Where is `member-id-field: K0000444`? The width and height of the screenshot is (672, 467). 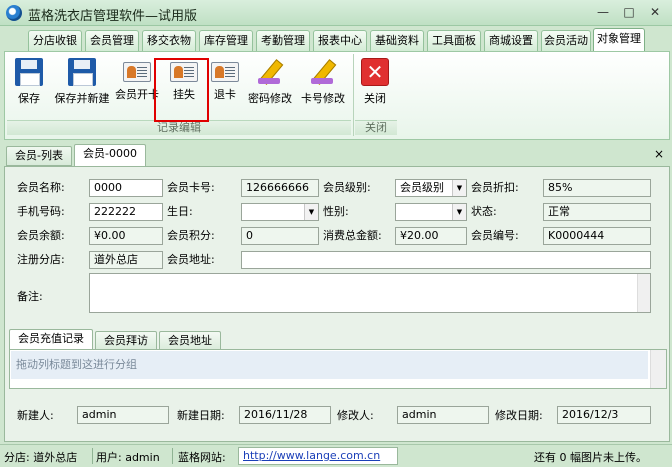 member-id-field: K0000444 is located at coordinates (597, 236).